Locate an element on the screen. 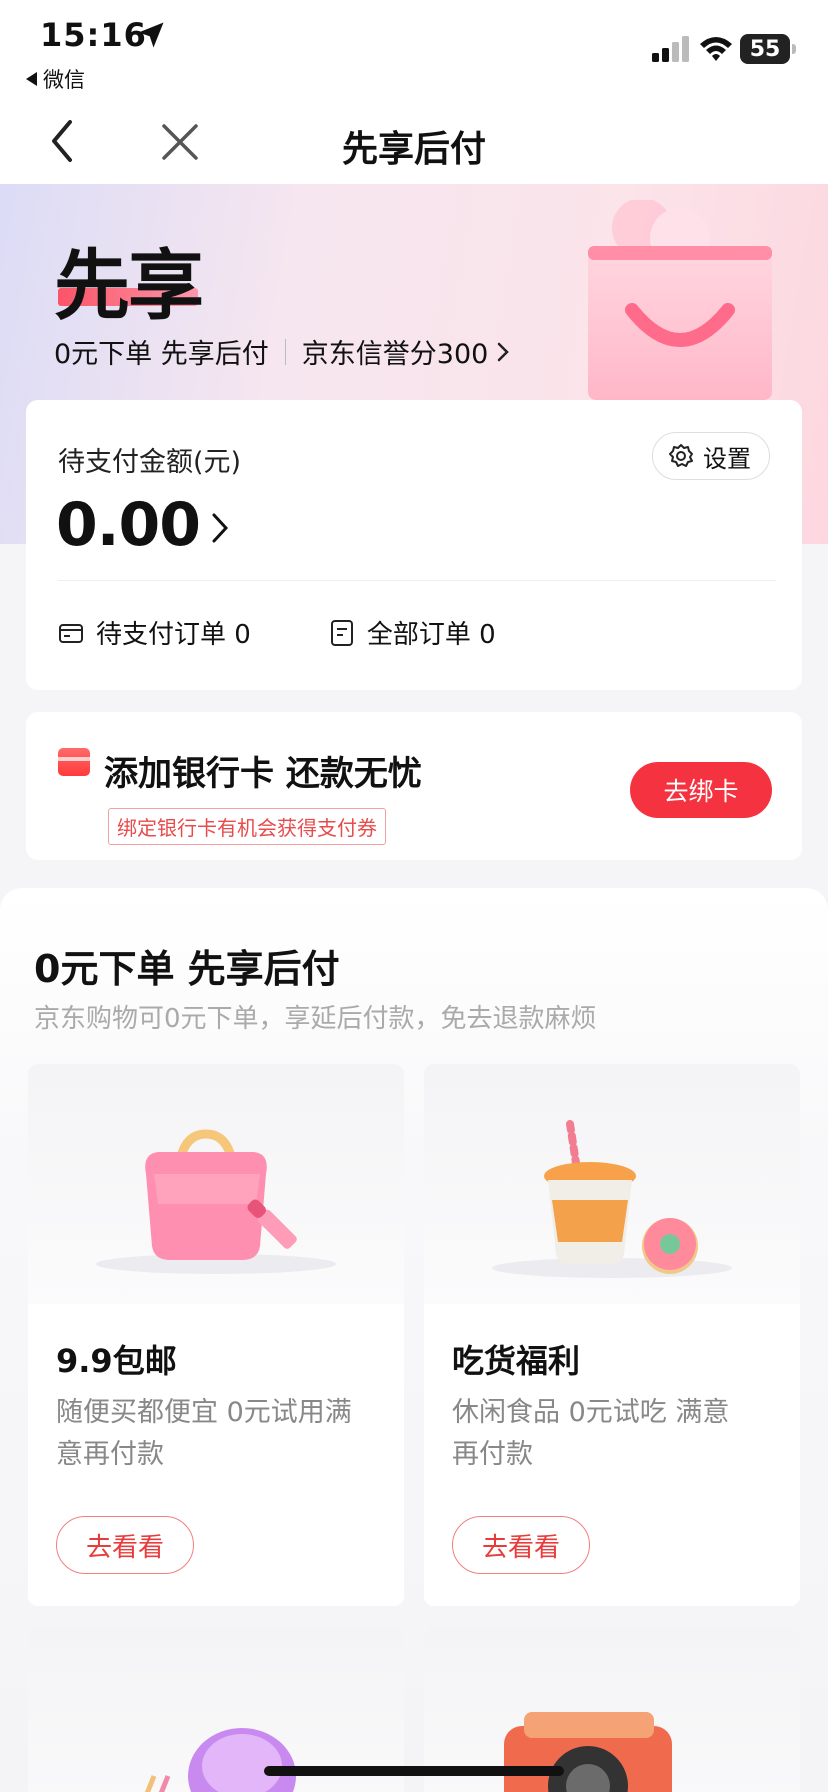  promo-card-desc: 休闲食品 0元试吃 满意再付款 is located at coordinates (591, 1433).